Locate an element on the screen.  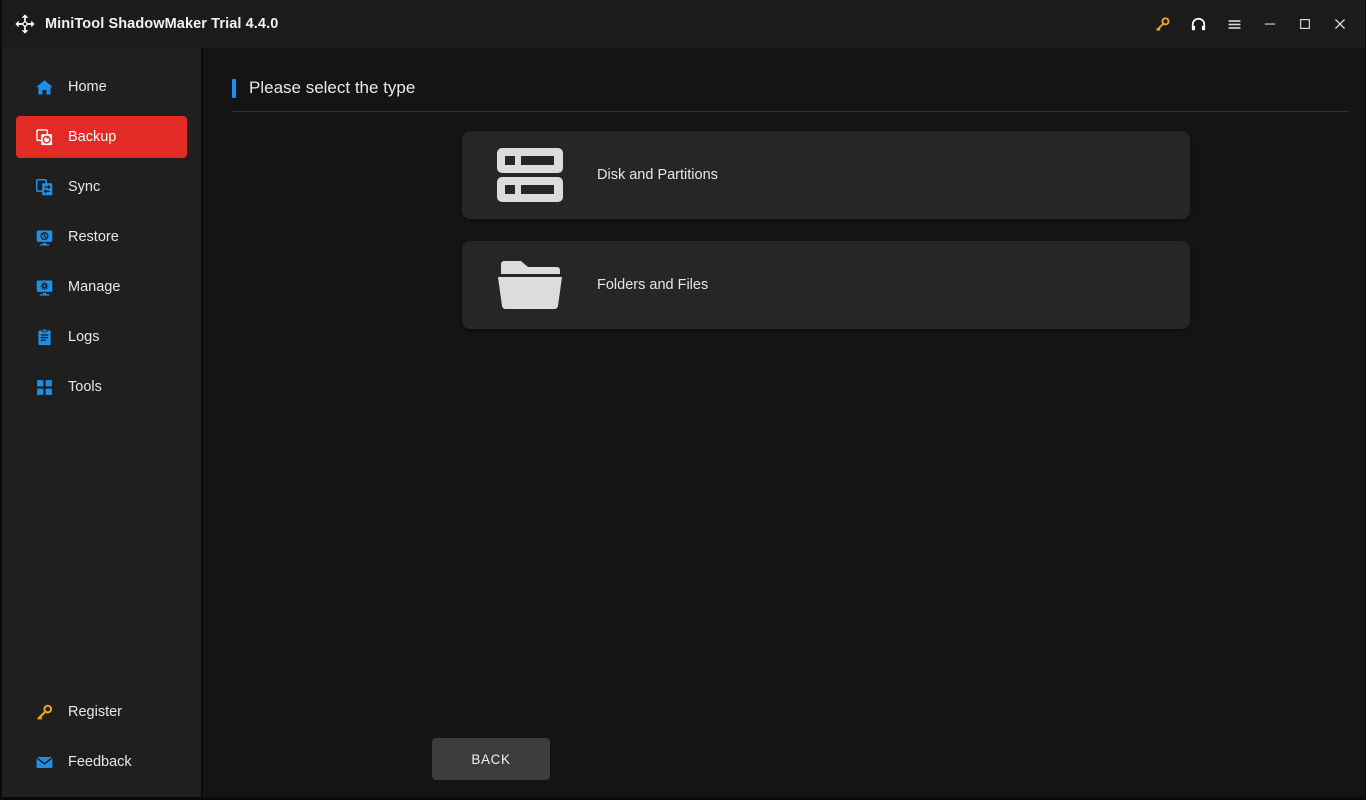
sidebar-item-label: Backup is located at coordinates (92, 137).